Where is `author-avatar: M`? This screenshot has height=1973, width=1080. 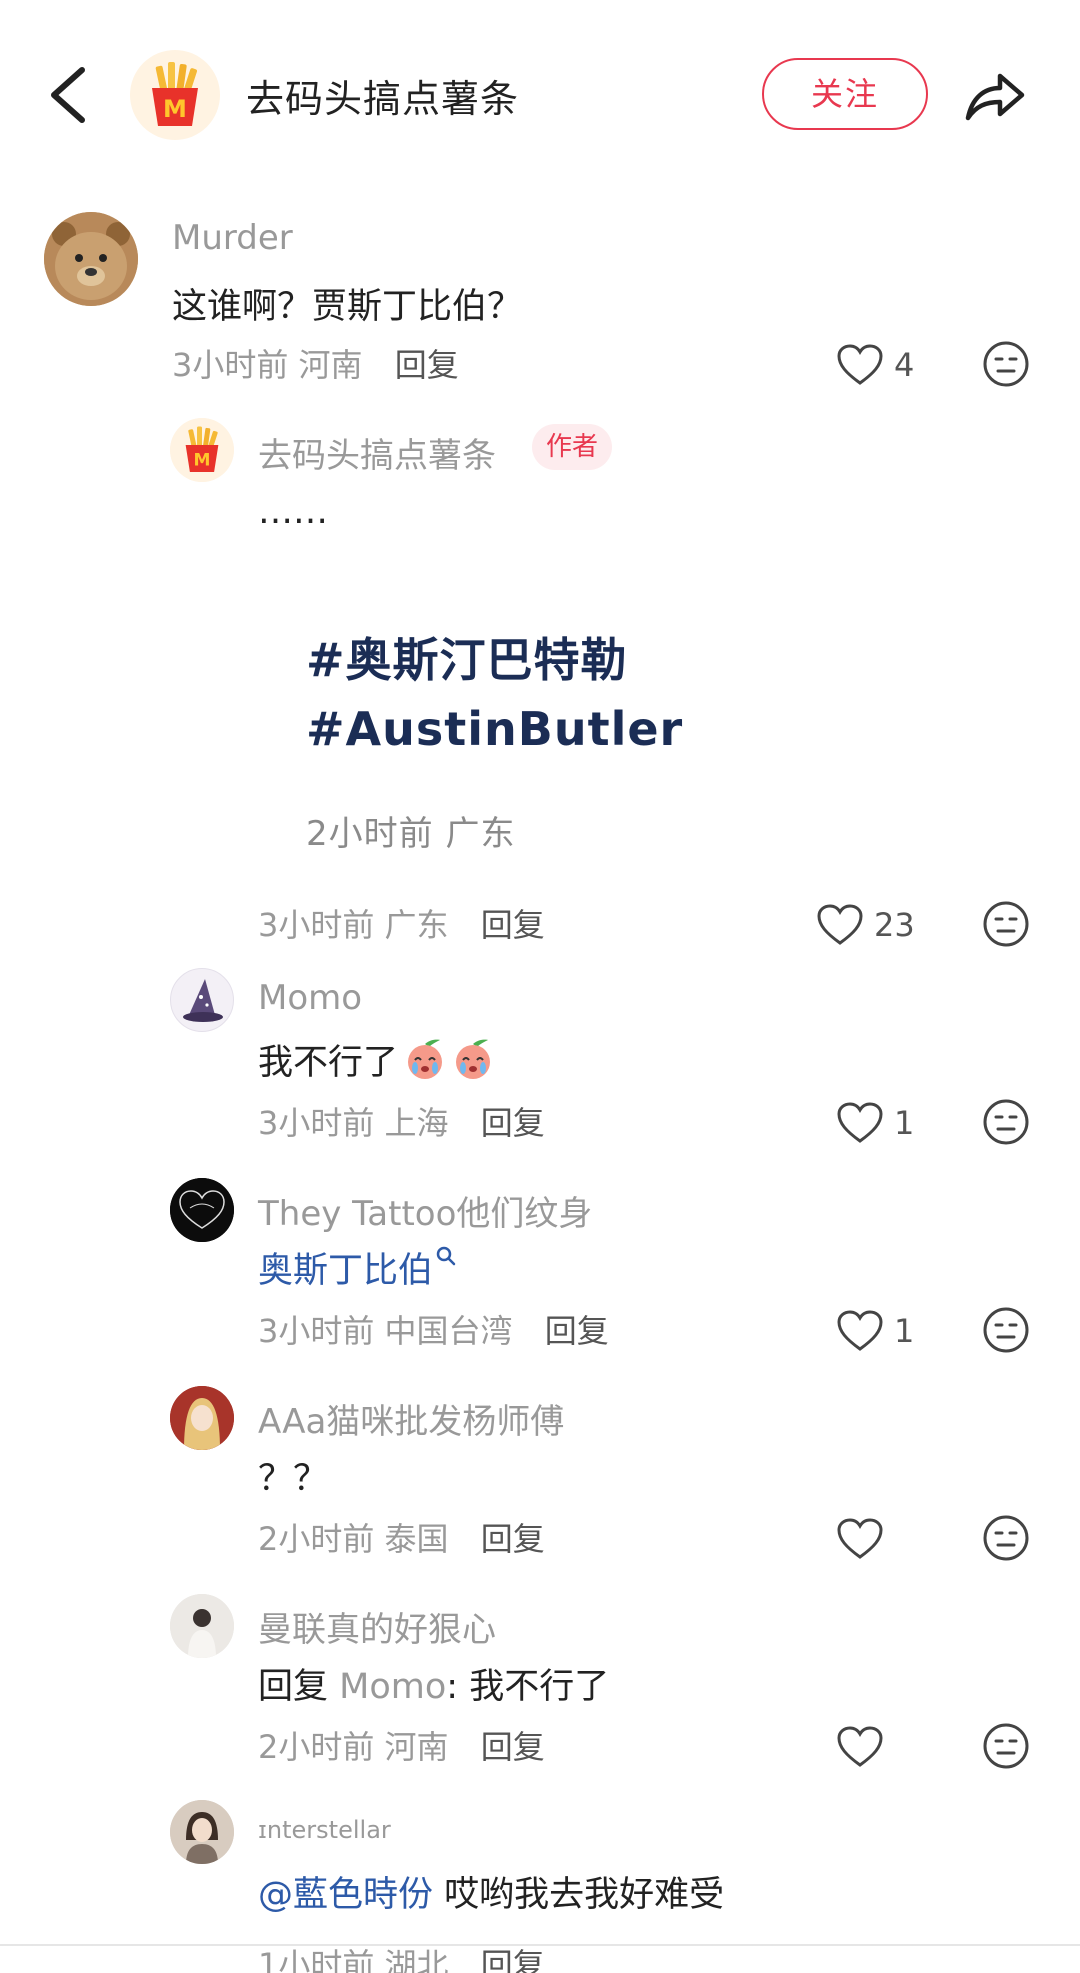
author-avatar: M is located at coordinates (175, 95).